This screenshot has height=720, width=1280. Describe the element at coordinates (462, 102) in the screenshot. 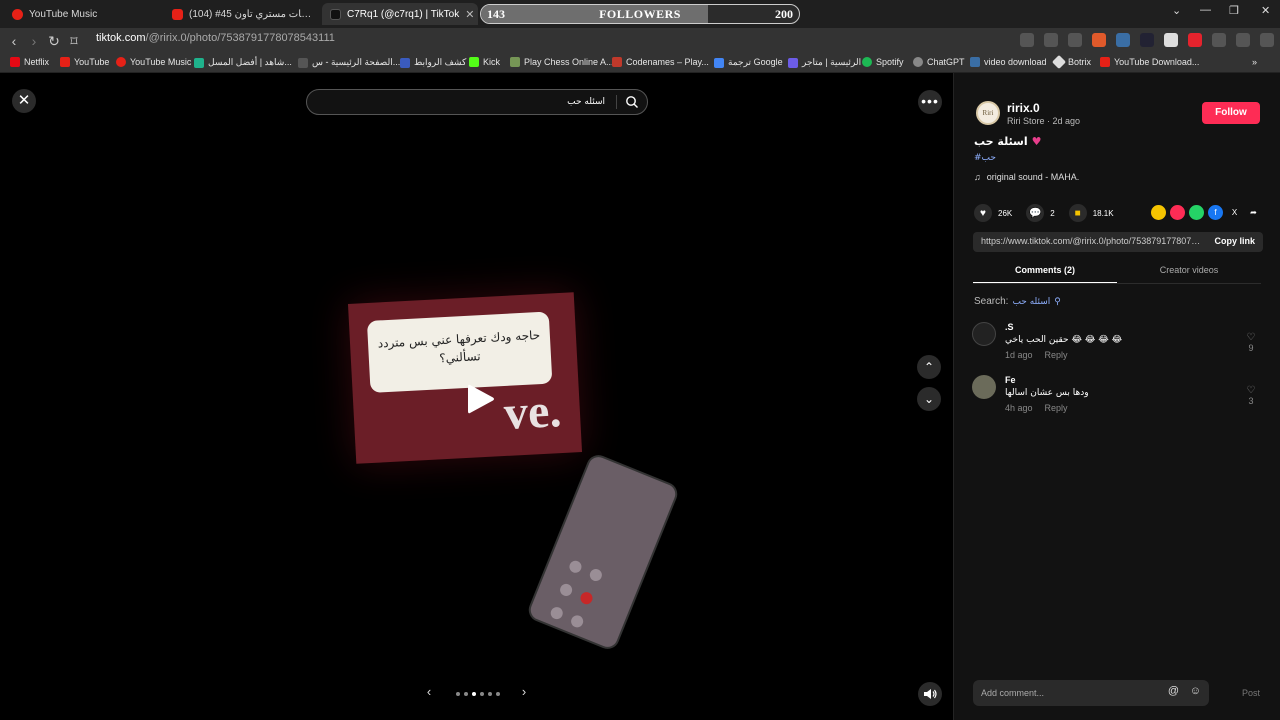

I see `search-input` at that location.